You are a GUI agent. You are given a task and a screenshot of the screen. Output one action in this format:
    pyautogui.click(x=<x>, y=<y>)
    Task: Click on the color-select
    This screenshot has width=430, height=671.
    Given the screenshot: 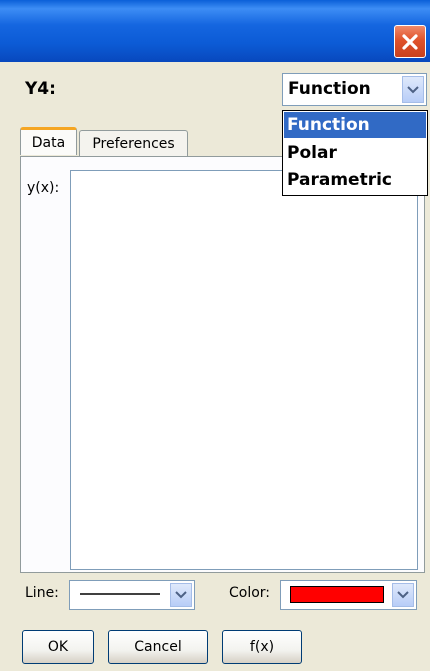 What is the action you would take?
    pyautogui.click(x=348, y=595)
    